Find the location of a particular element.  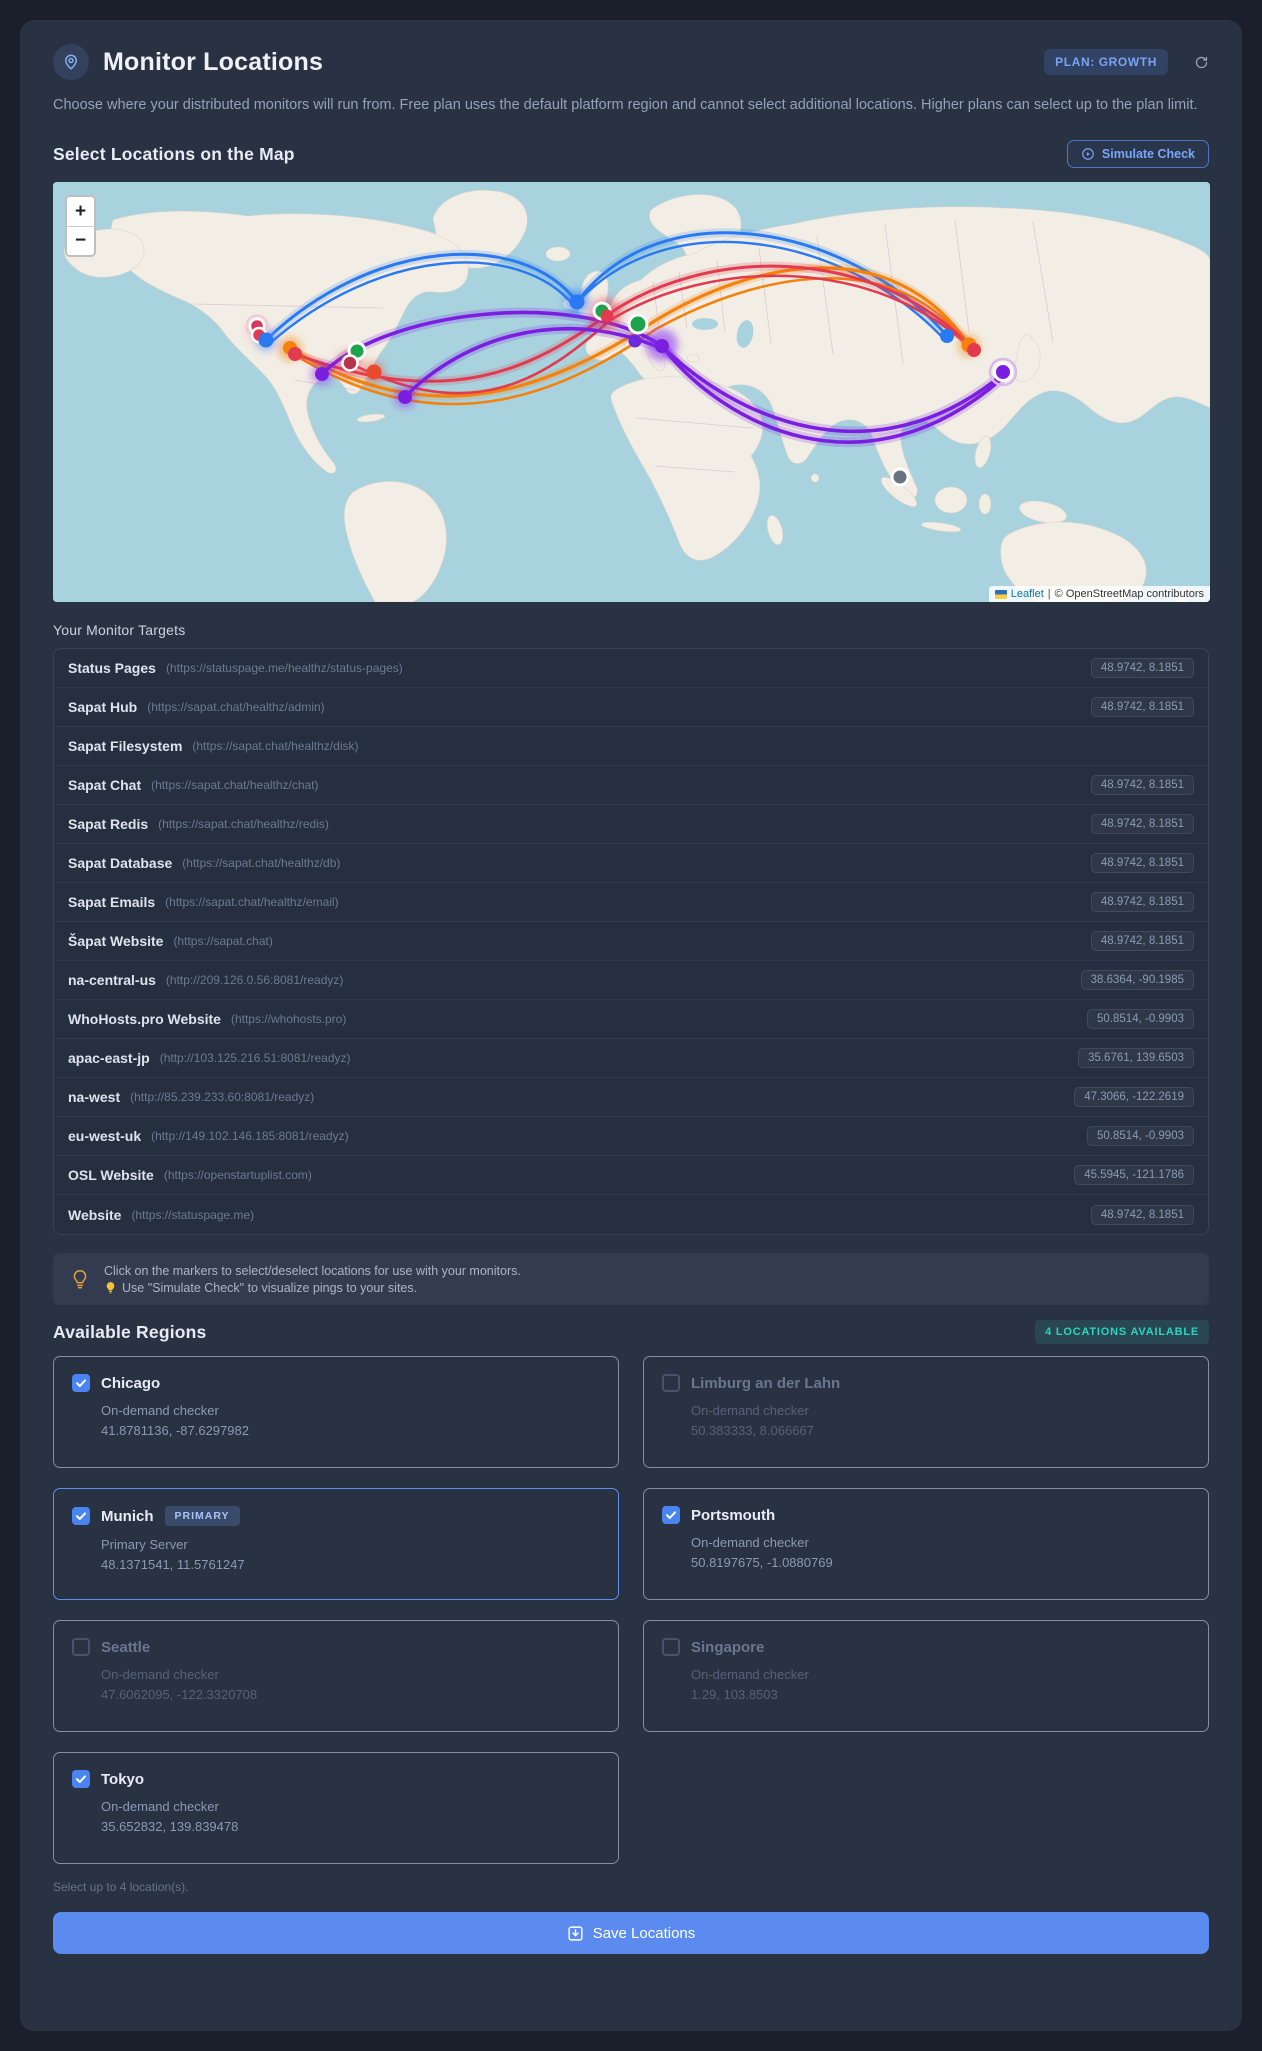

marker-us-central-red is located at coordinates (295, 354).